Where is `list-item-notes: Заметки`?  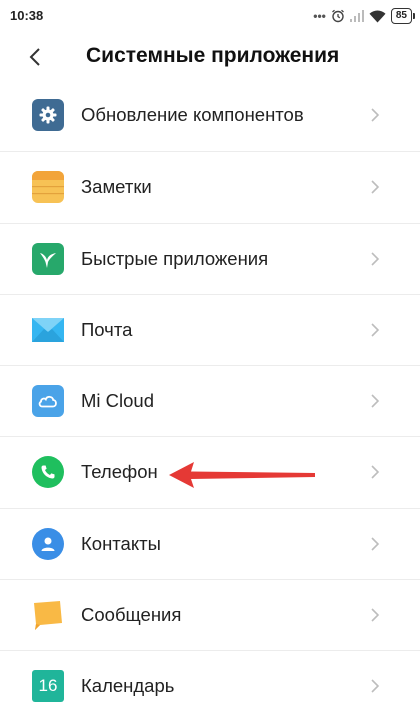 list-item-notes: Заметки is located at coordinates (210, 186).